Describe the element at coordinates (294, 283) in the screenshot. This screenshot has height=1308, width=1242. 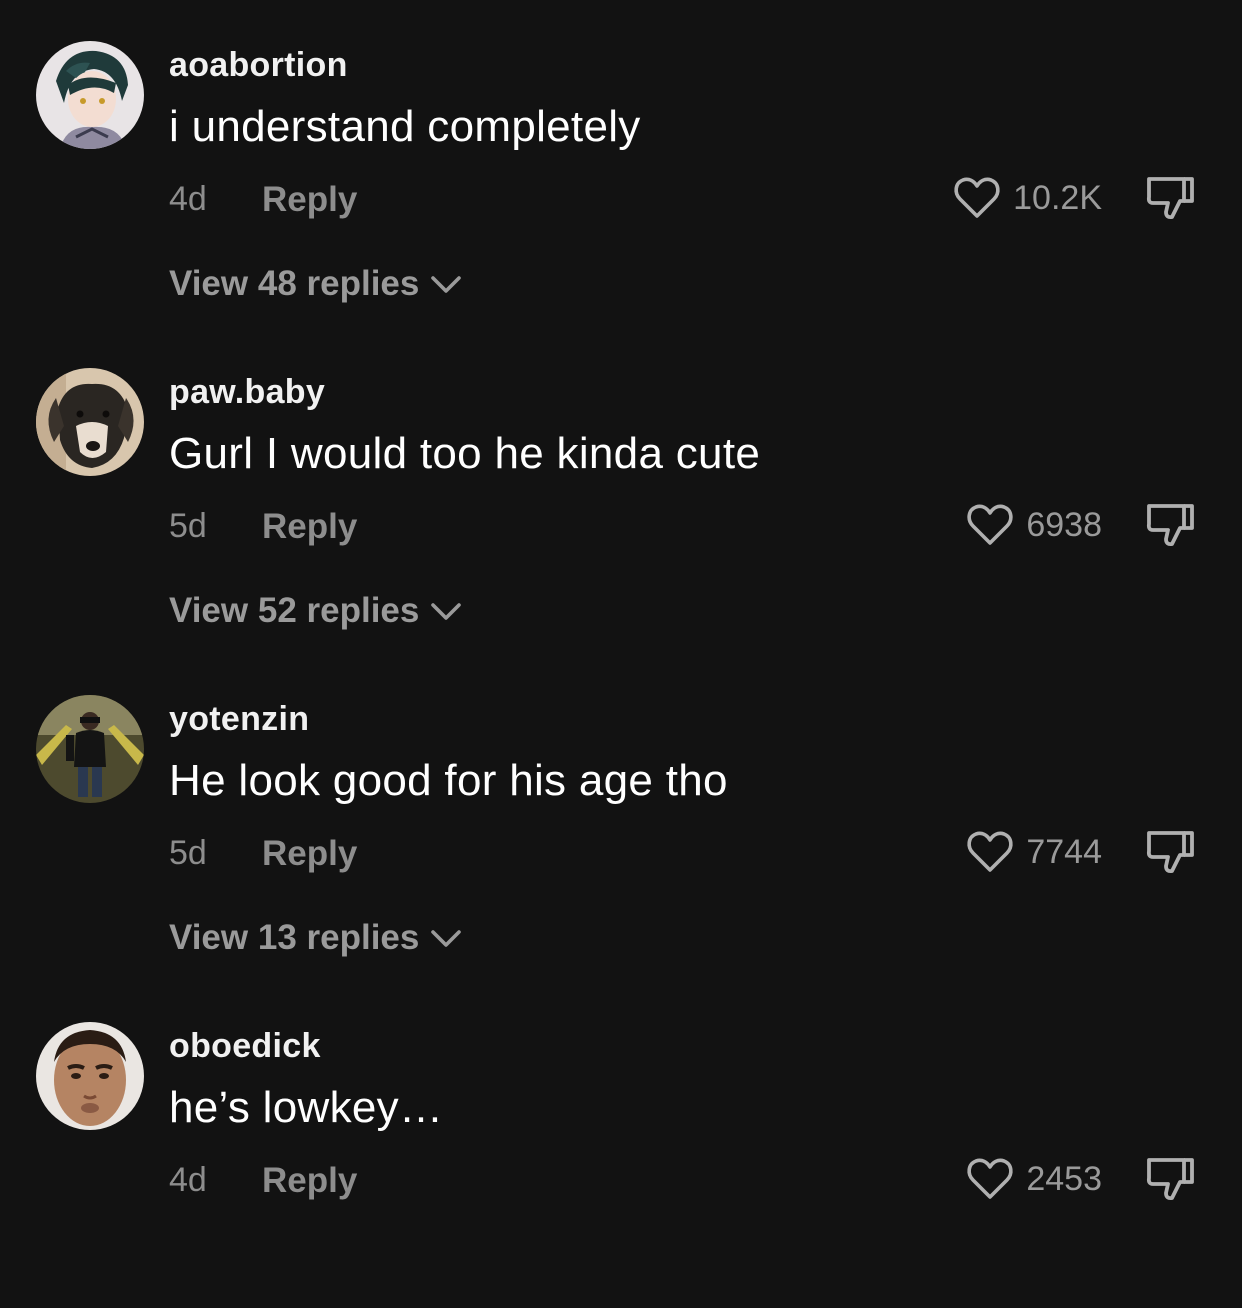
I see `view-replies-label: View 48 replies` at that location.